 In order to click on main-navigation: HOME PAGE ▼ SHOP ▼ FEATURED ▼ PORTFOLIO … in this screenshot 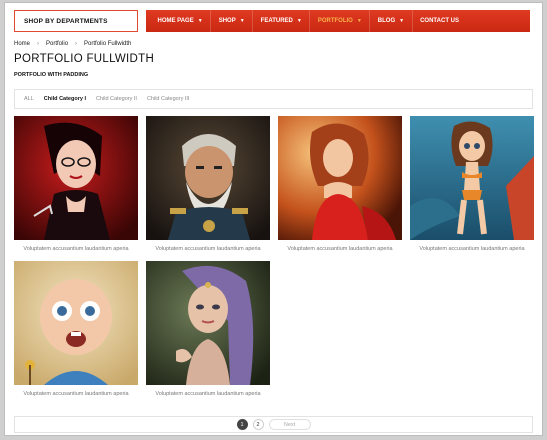, I will do `click(338, 21)`.